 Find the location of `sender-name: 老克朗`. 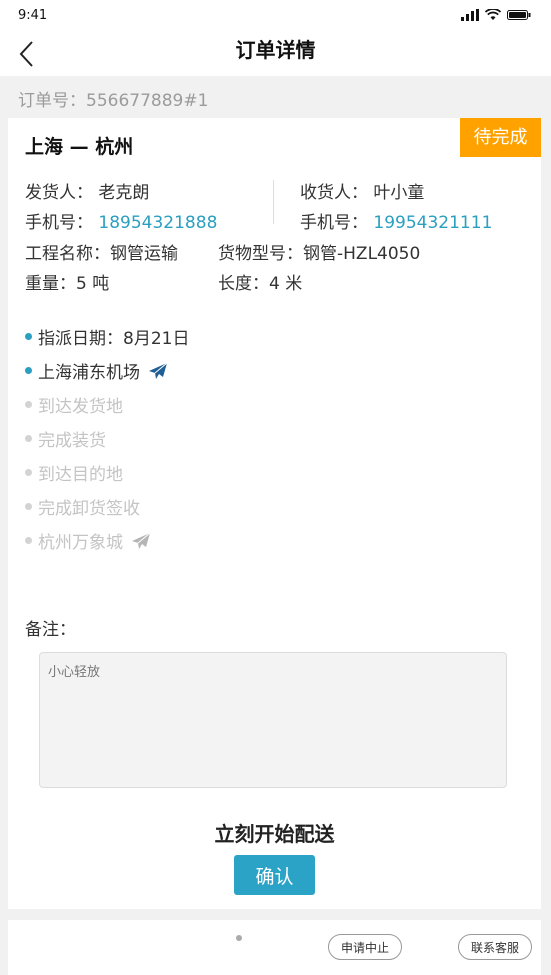

sender-name: 老克朗 is located at coordinates (124, 193).